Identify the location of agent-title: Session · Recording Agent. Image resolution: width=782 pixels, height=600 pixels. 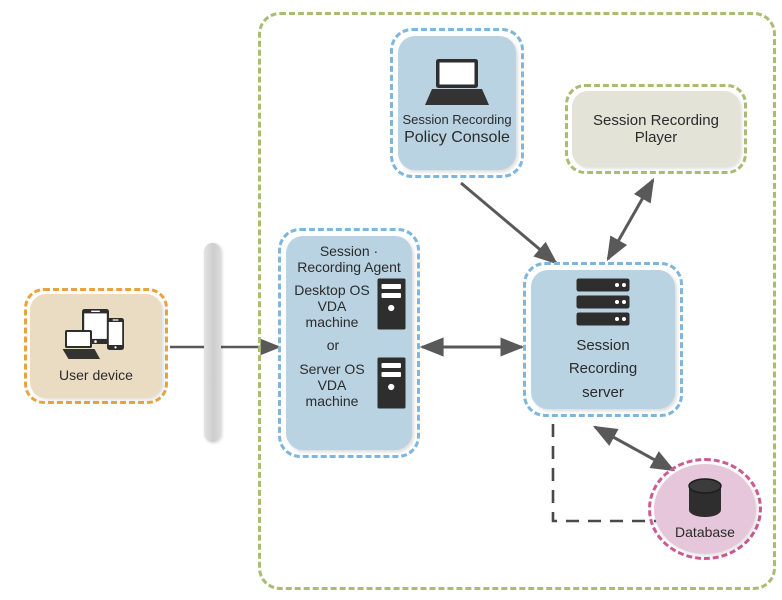
(349, 259).